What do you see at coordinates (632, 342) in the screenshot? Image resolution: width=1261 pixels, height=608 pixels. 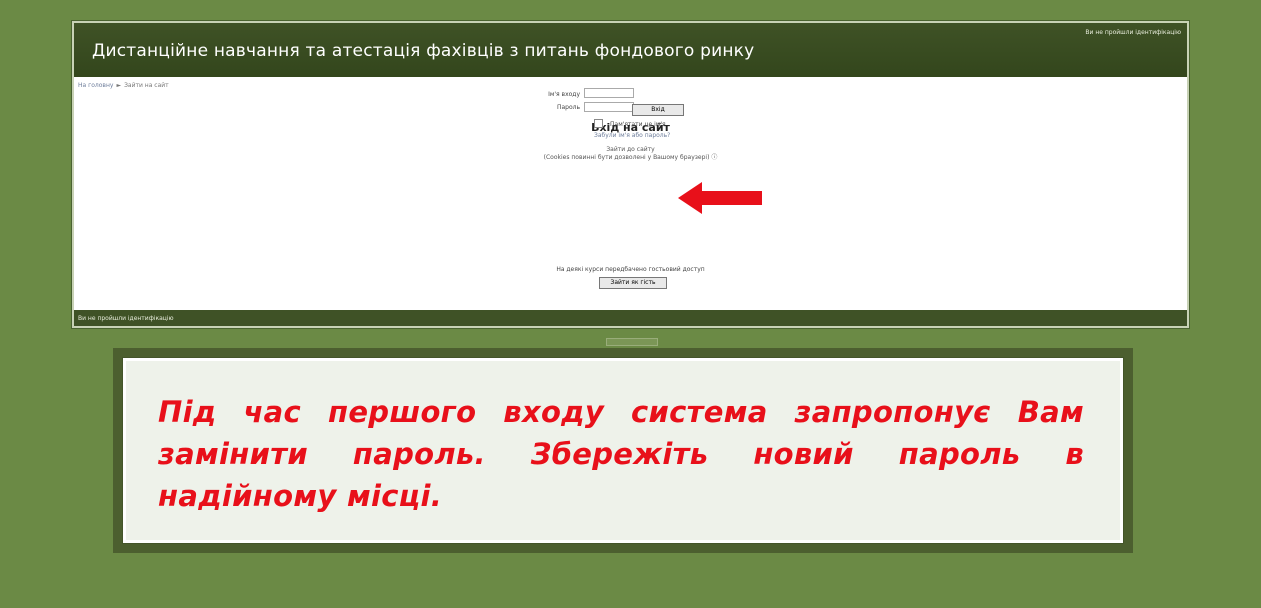 I see `collapsed-bar` at bounding box center [632, 342].